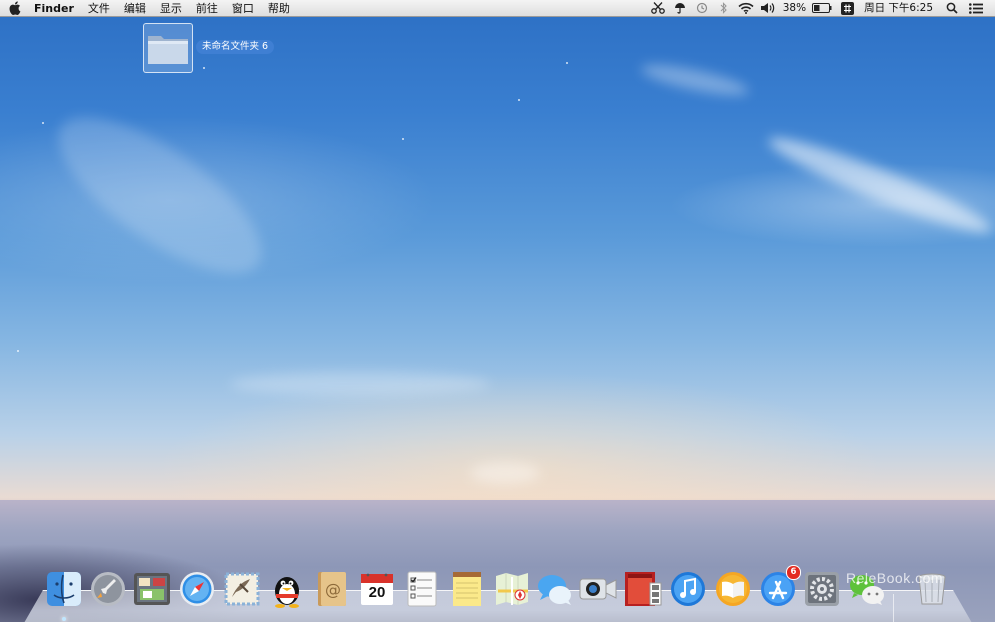 This screenshot has width=995, height=622. What do you see at coordinates (895, 578) in the screenshot?
I see `watermark-text: ReleBook.com` at bounding box center [895, 578].